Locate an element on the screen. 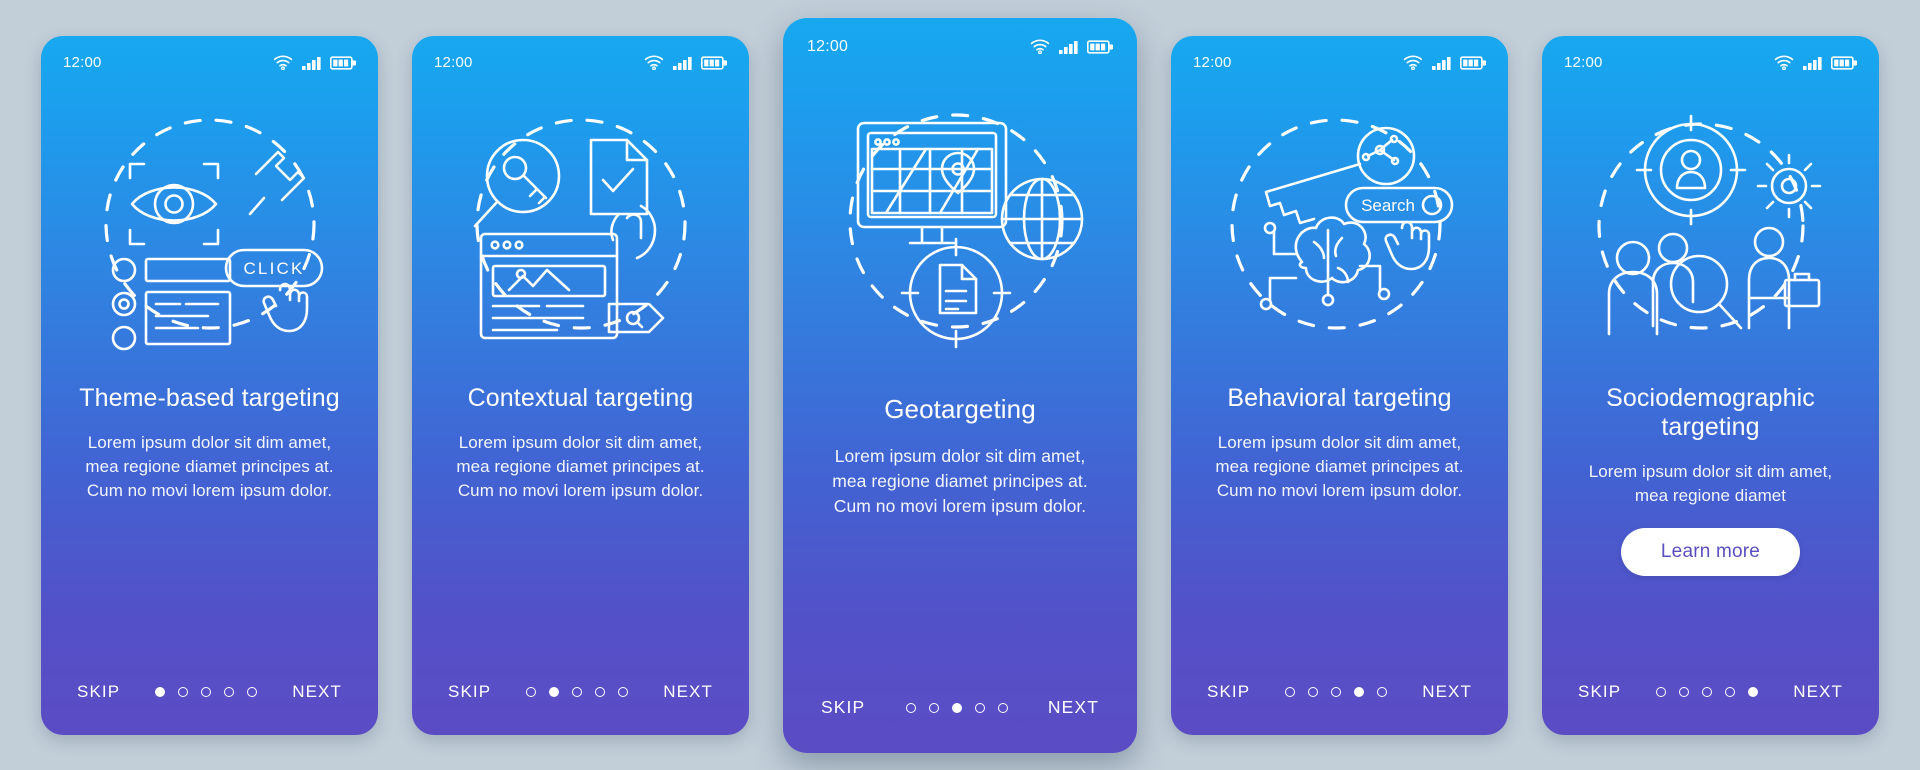 The image size is (1920, 770). eye-scan-click-icon: CLICK is located at coordinates (213, 233).